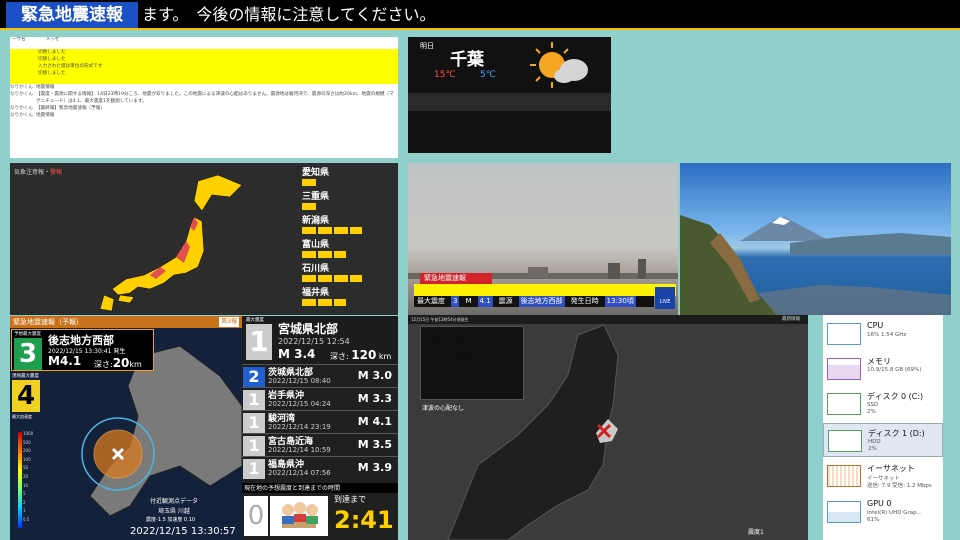 The height and width of the screenshot is (540, 960). I want to click on resource-ethernet: イーサネット イーサネット 送信: 7.9 受信: 1.2 Mbps, so click(883, 476).